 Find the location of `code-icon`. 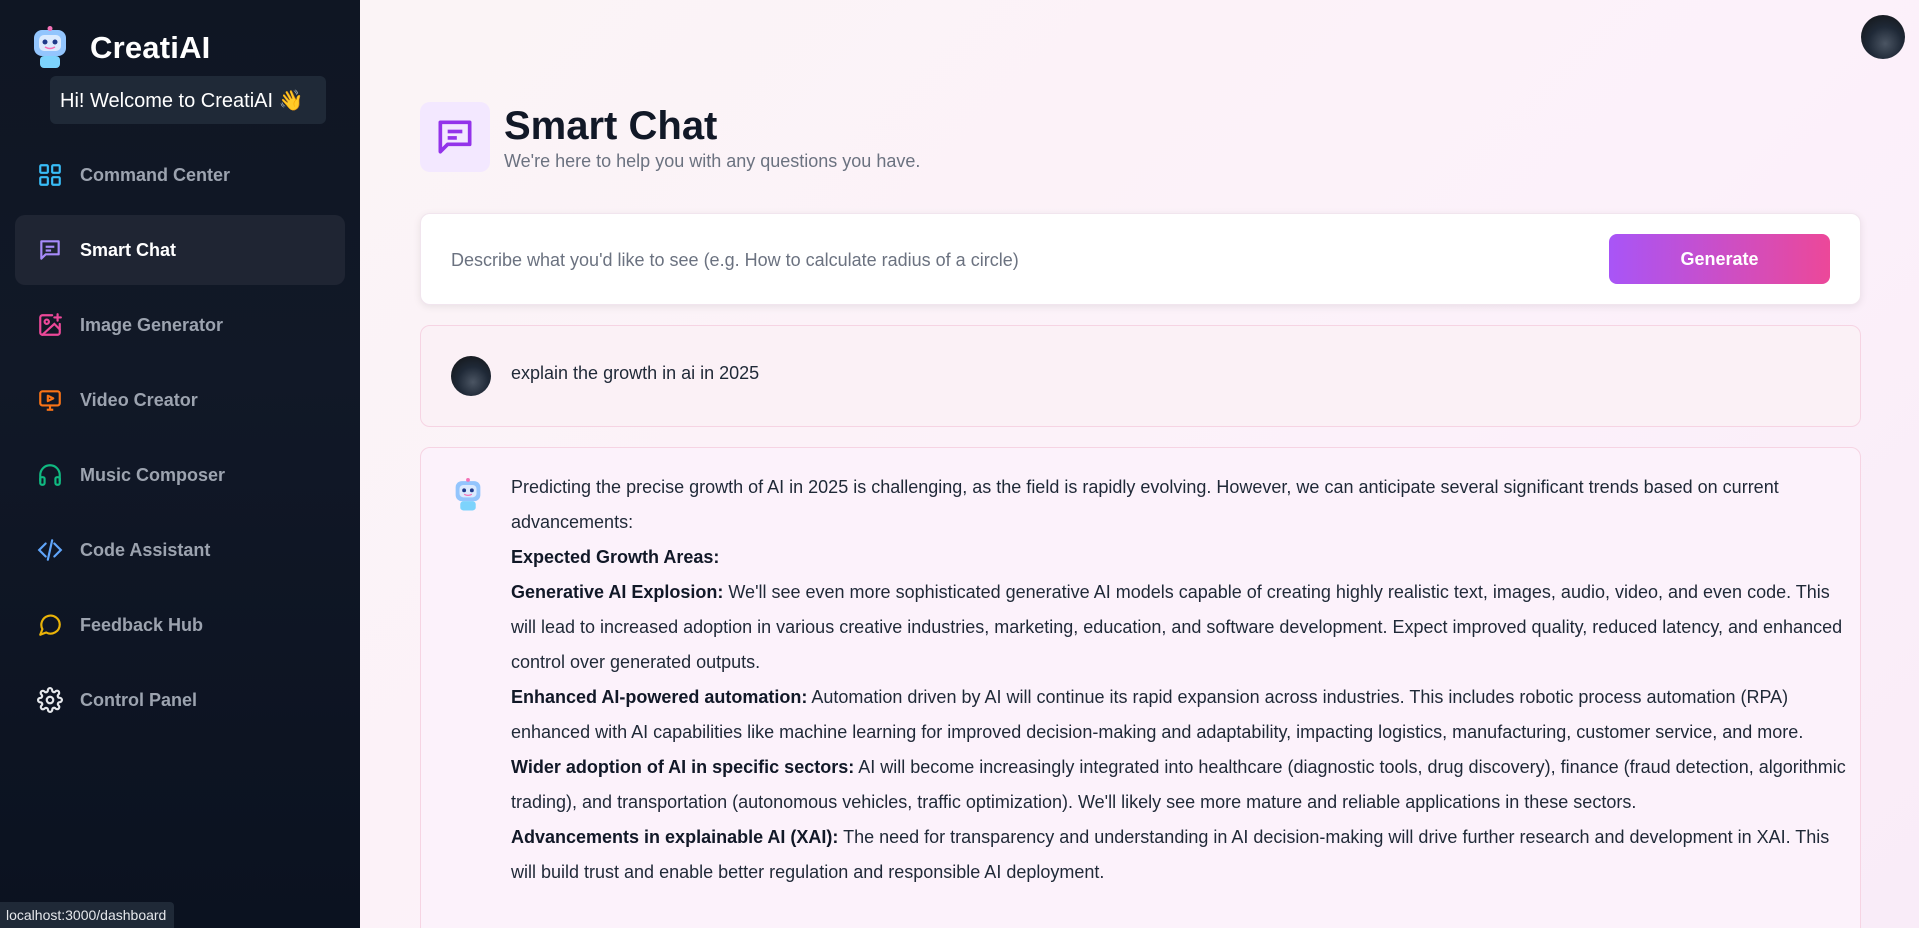

code-icon is located at coordinates (50, 550).